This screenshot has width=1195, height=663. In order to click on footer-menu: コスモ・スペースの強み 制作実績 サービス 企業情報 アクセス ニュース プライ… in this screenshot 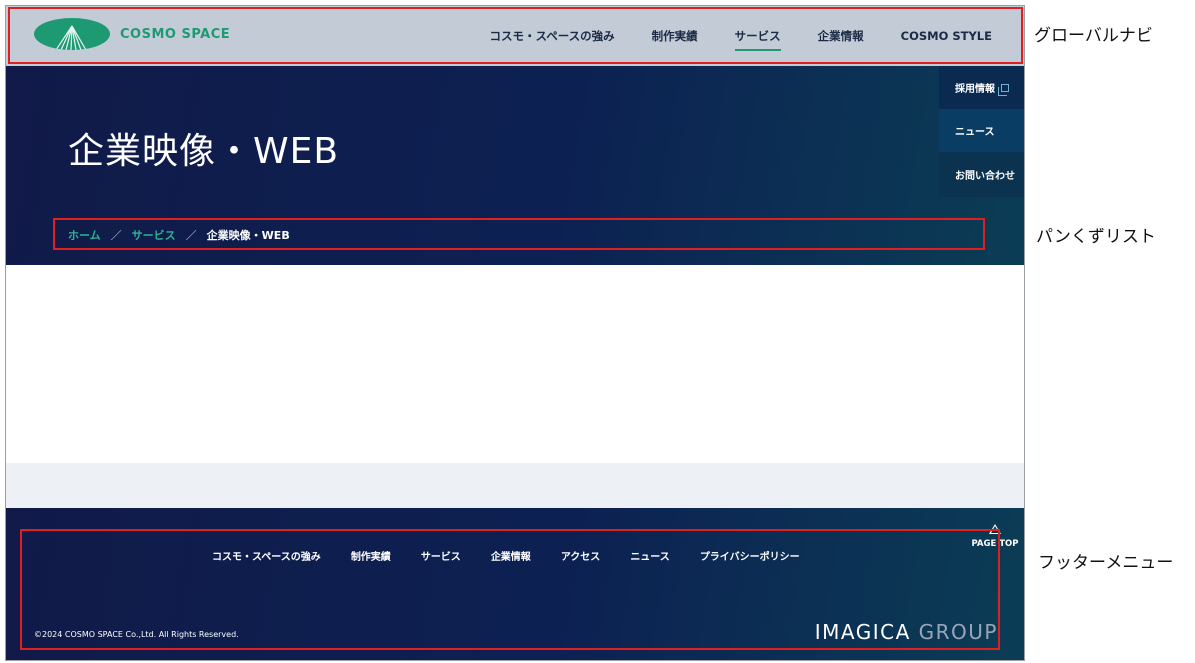, I will do `click(521, 555)`.